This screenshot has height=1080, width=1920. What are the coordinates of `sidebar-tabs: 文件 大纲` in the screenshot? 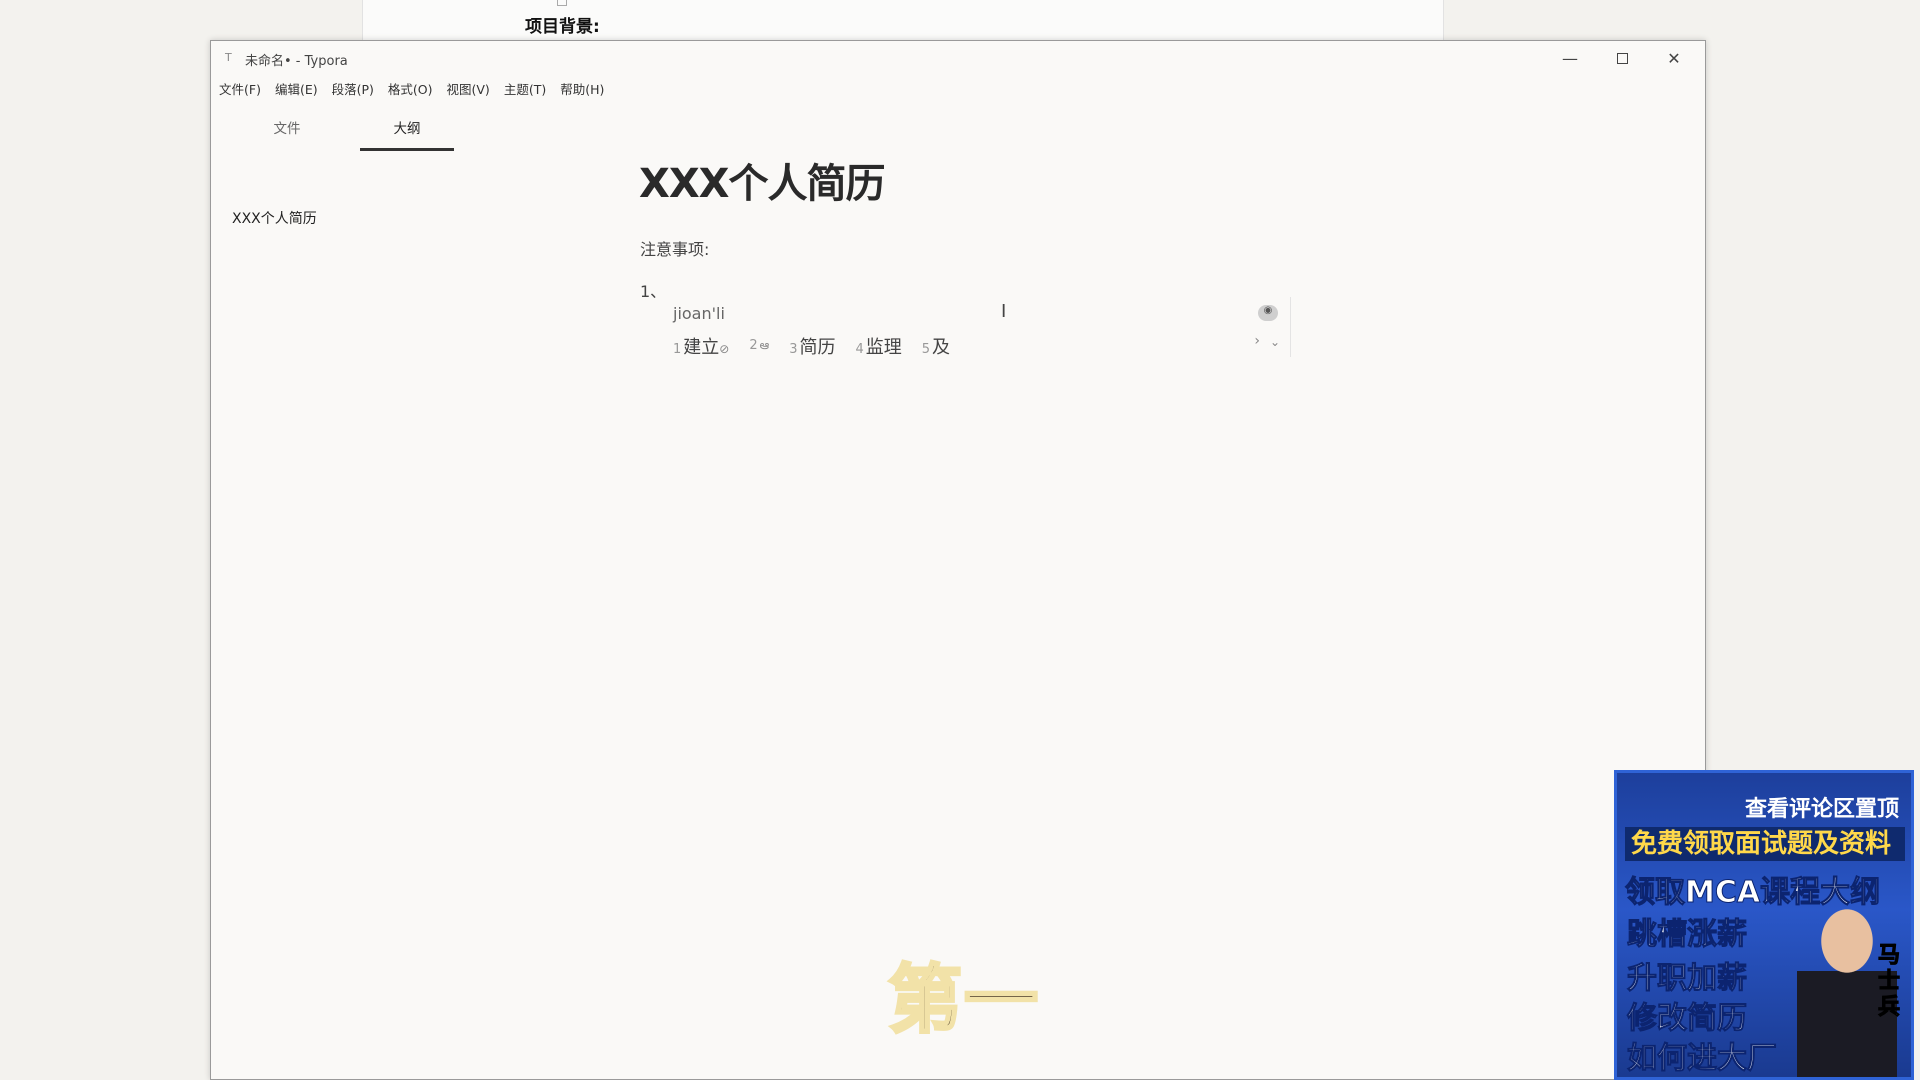 It's located at (361, 132).